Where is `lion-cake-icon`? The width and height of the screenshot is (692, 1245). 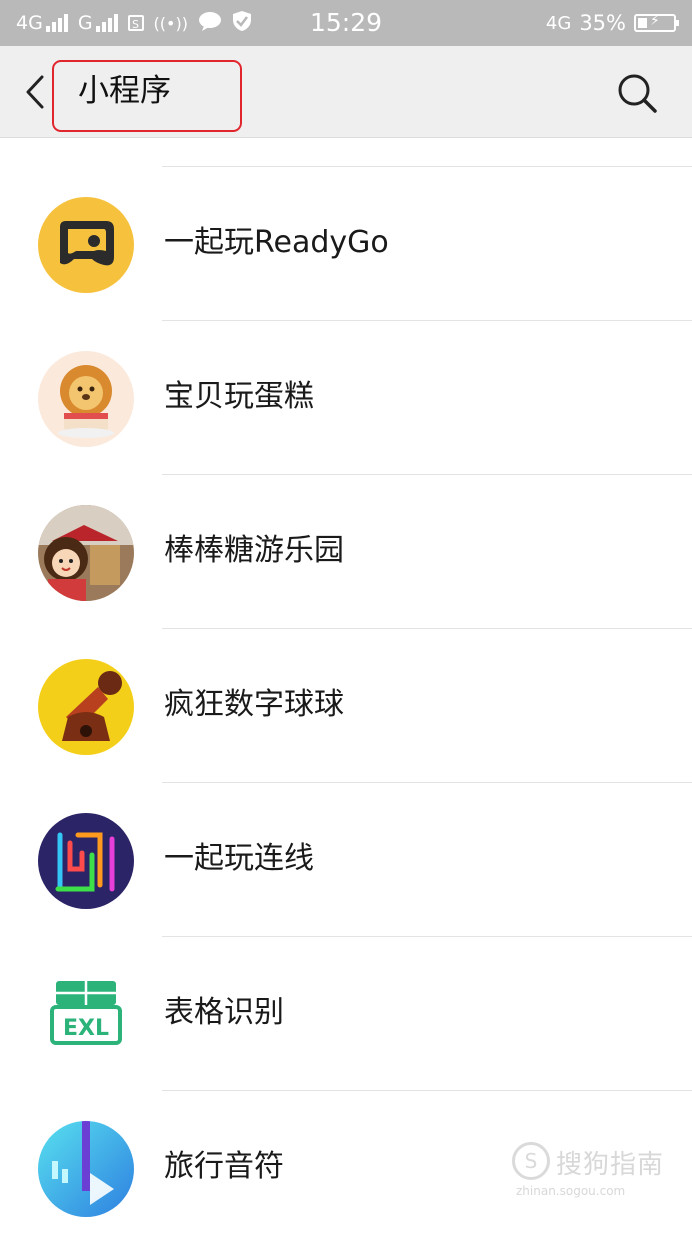 lion-cake-icon is located at coordinates (86, 399).